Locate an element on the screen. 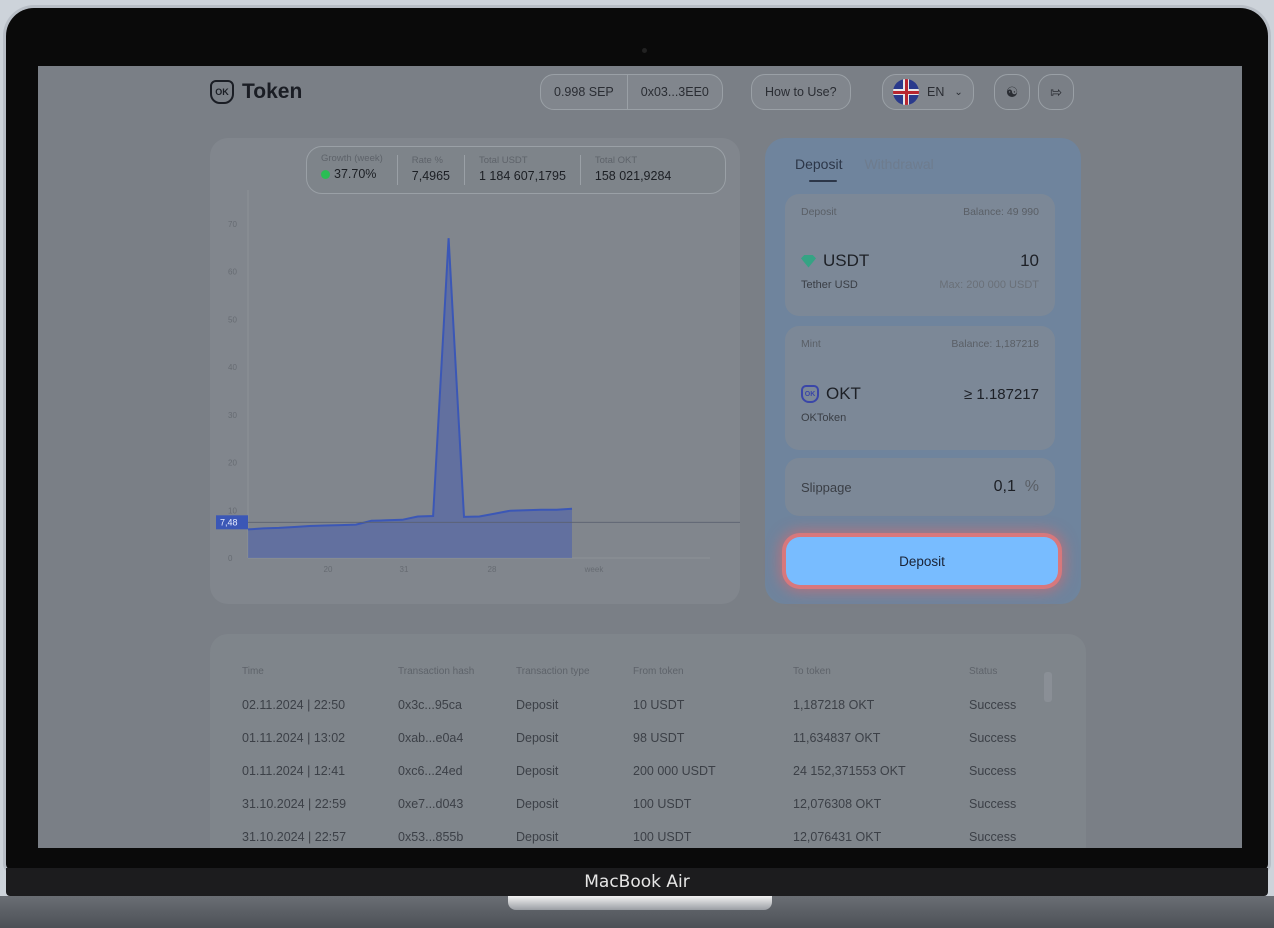 The image size is (1274, 928). y-tick-label: 50 is located at coordinates (232, 319).